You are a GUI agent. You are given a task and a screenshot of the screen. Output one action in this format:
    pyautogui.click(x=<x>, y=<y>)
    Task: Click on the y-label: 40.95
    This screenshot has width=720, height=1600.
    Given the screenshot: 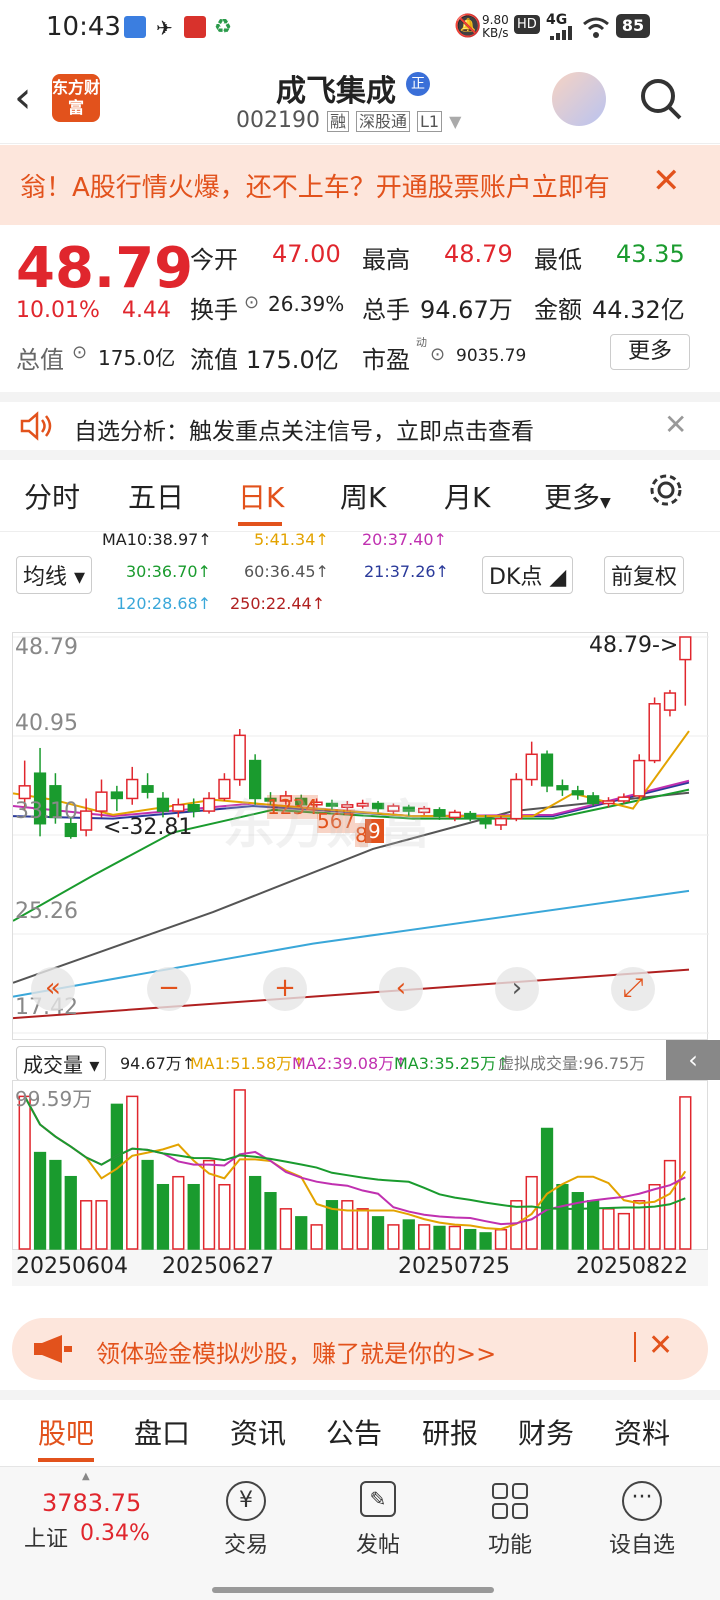 What is the action you would take?
    pyautogui.click(x=46, y=723)
    